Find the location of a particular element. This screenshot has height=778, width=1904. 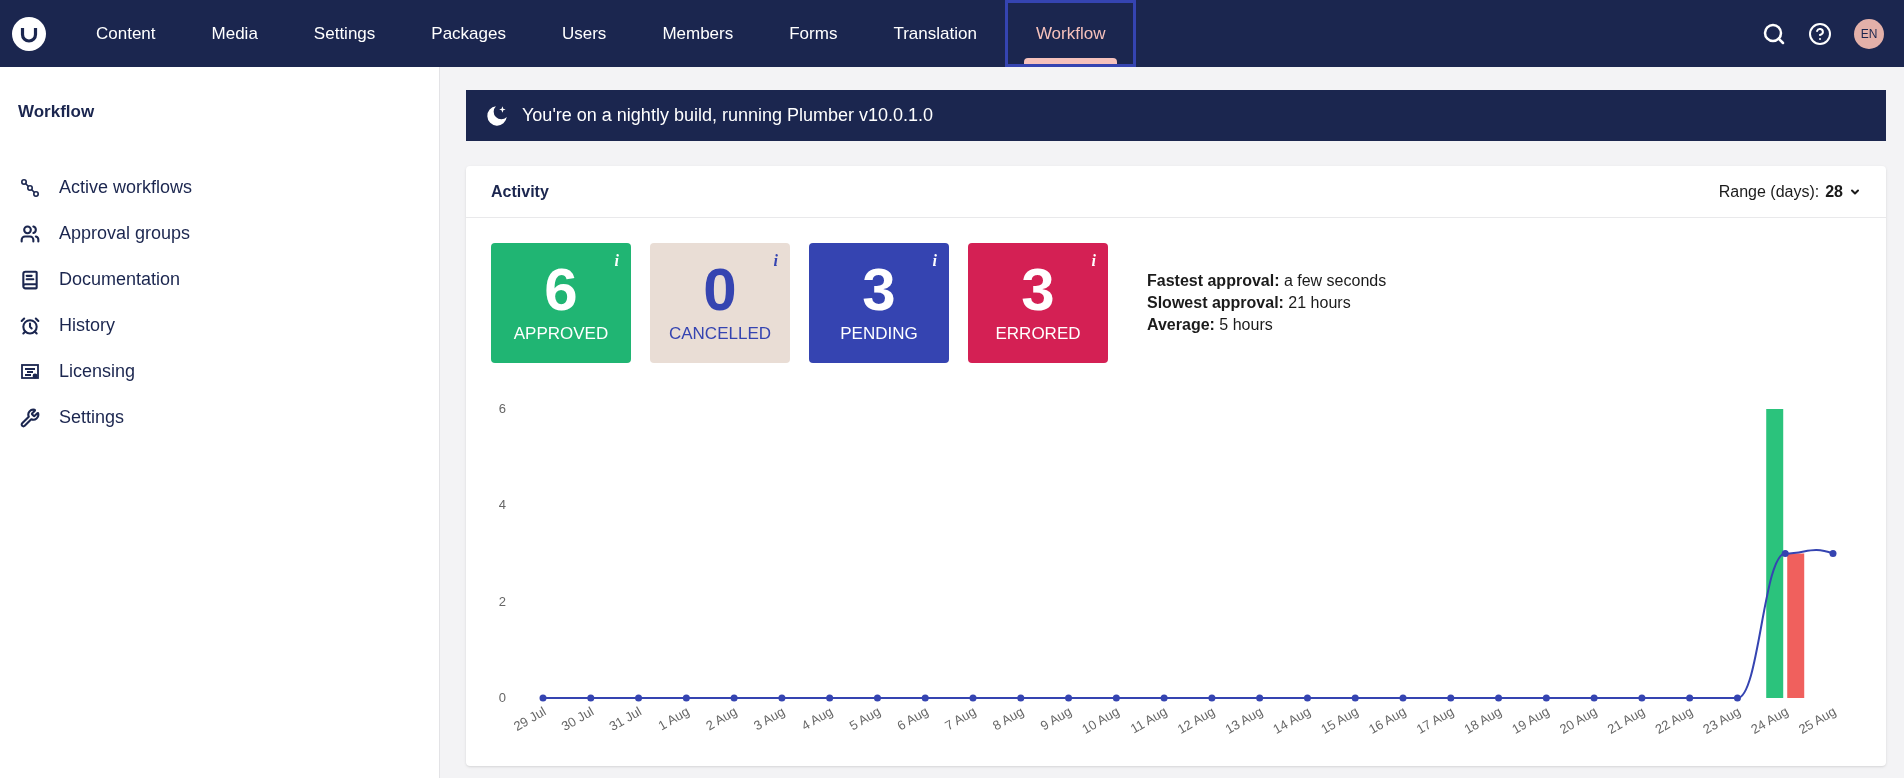

stat-label: APPROVED is located at coordinates (561, 334).